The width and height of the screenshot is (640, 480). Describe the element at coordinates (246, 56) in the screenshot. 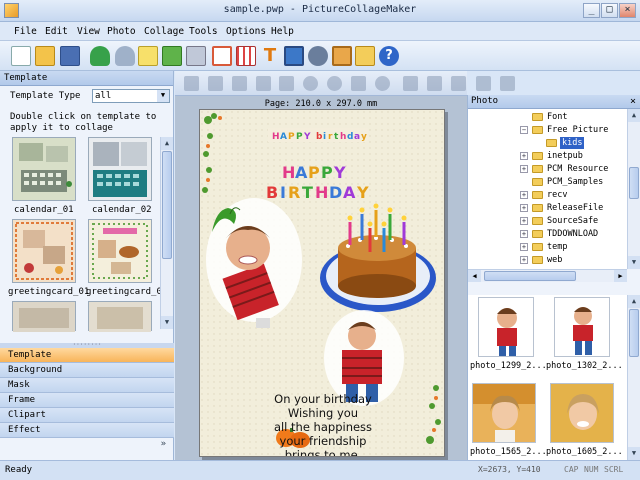

I see `grid-icon` at that location.